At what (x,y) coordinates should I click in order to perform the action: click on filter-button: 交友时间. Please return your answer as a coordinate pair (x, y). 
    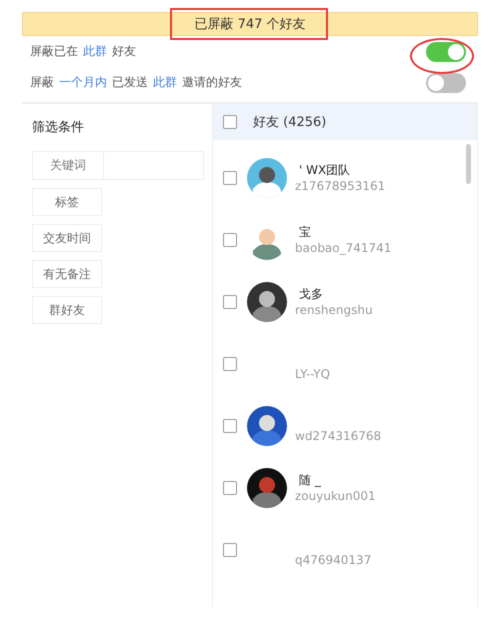
    Looking at the image, I should click on (67, 238).